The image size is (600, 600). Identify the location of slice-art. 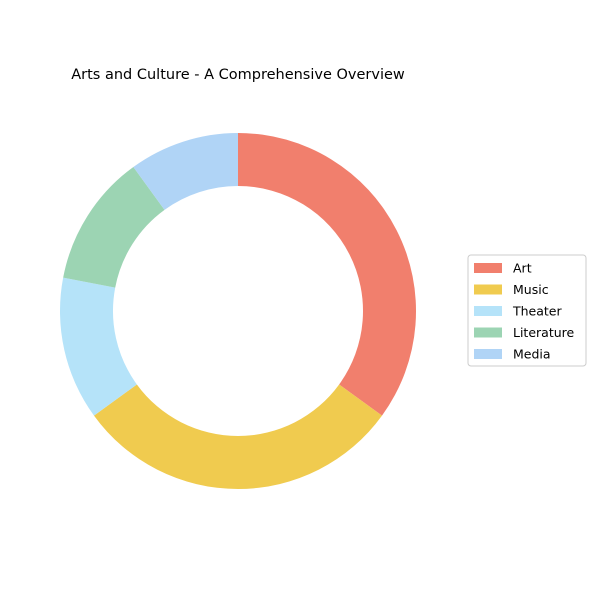
(327, 274).